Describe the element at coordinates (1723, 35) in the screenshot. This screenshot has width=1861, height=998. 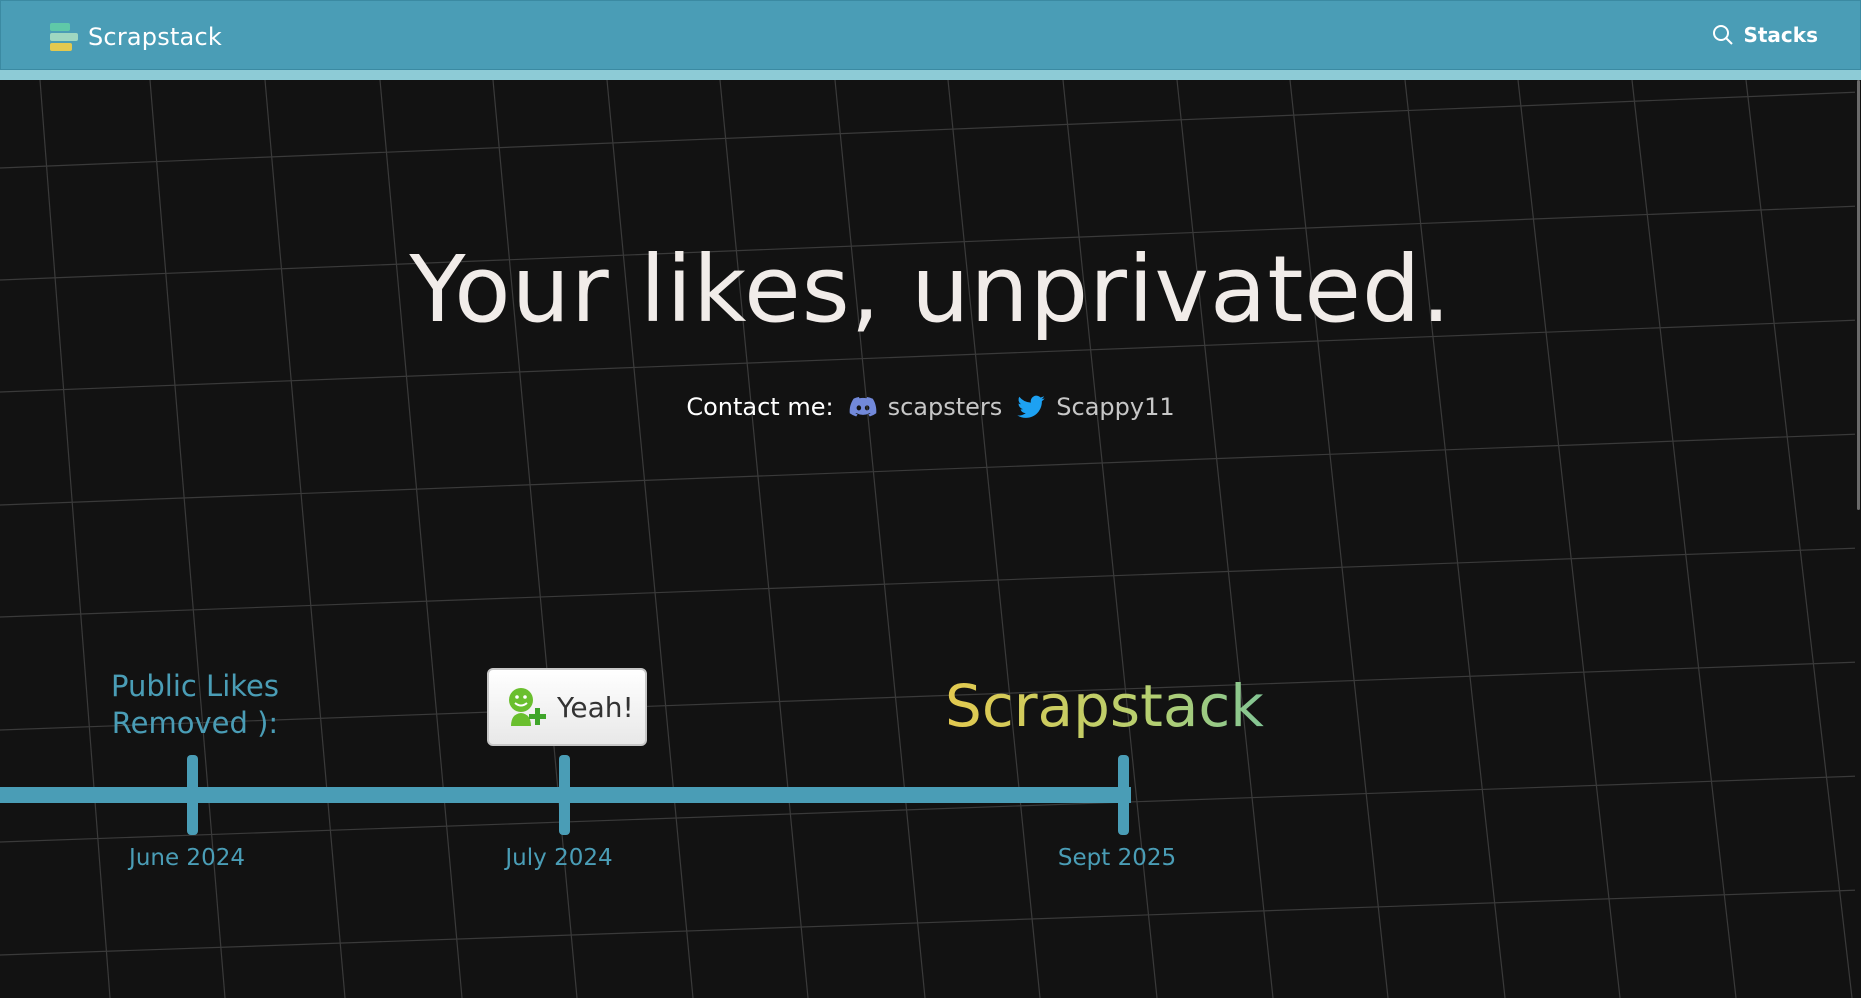
I see `search-icon` at that location.